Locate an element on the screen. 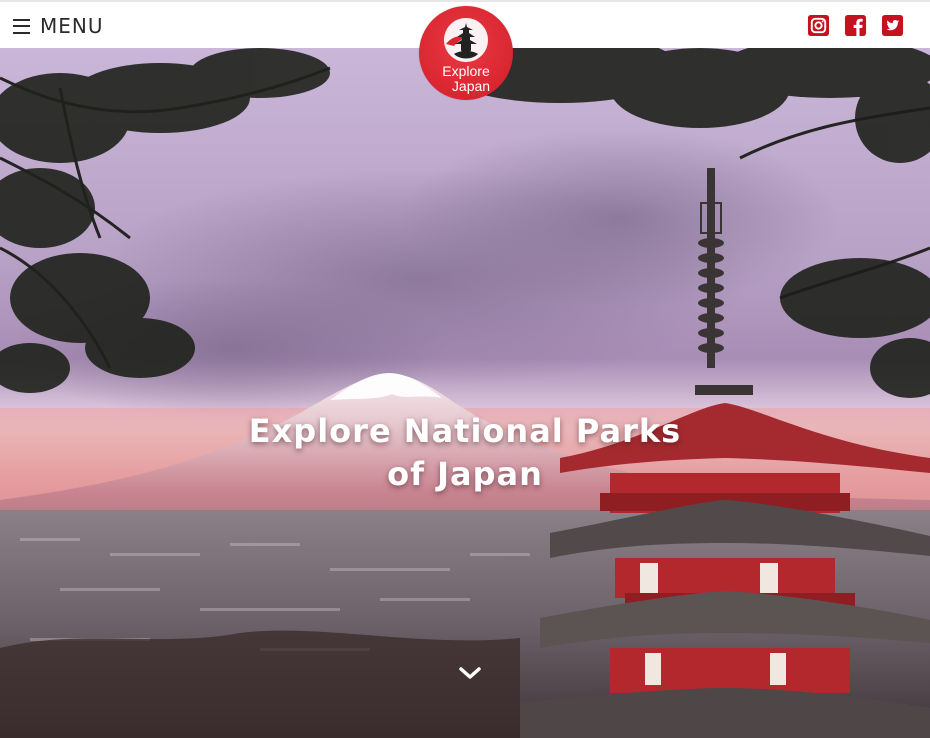 Image resolution: width=930 pixels, height=738 pixels. site-logo: Explore Japan is located at coordinates (466, 53).